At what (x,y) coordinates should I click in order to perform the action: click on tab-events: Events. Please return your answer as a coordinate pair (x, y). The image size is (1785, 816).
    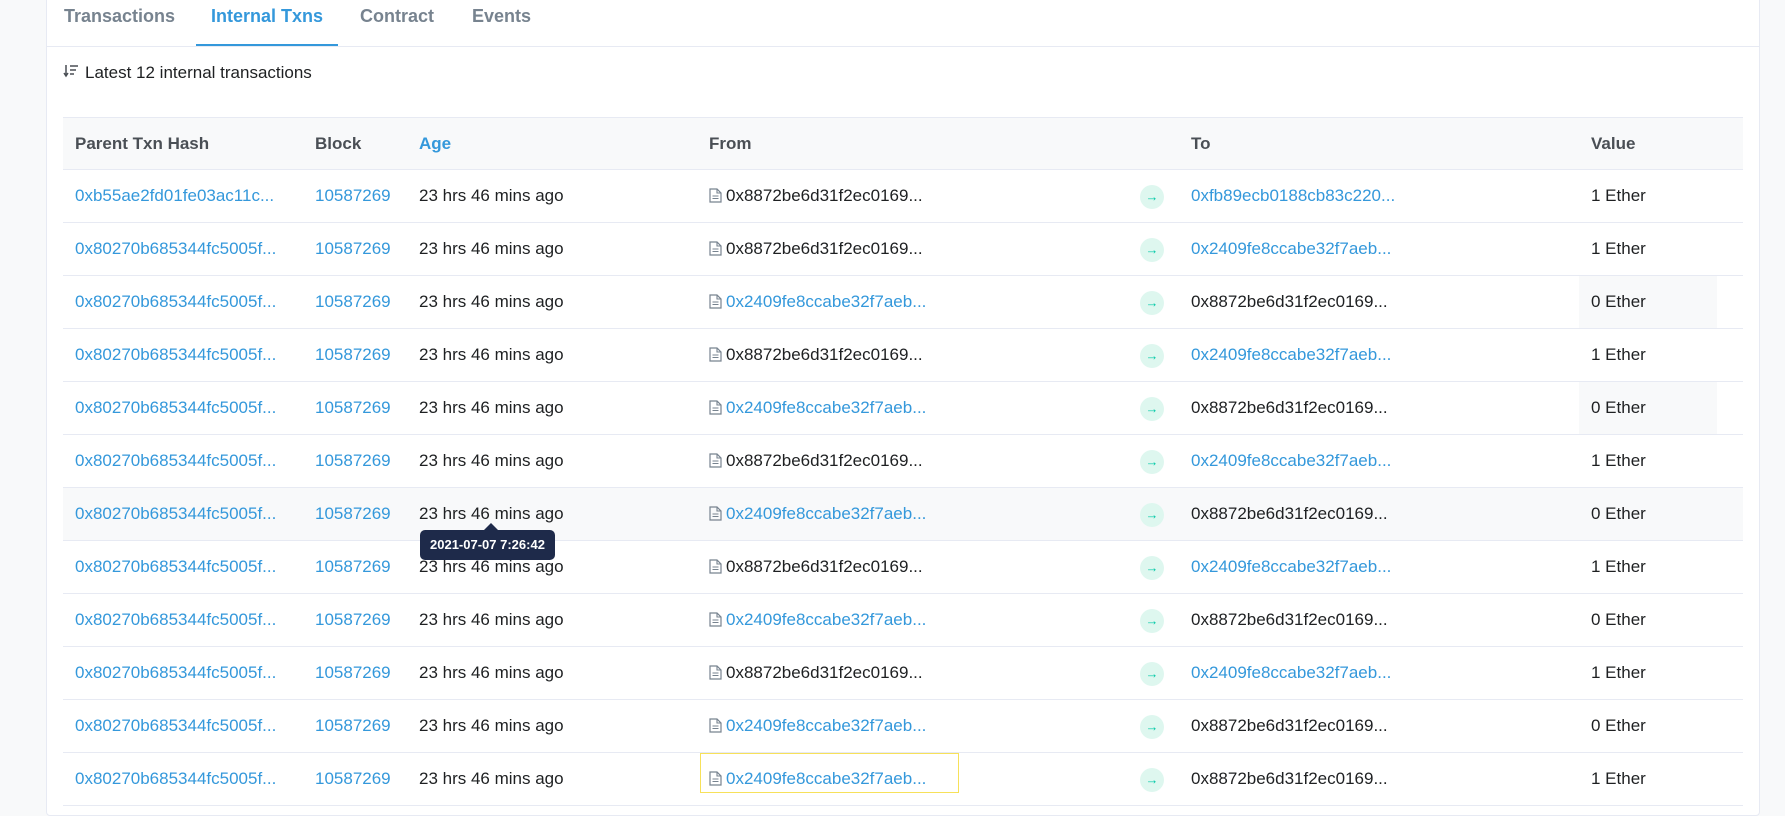
    Looking at the image, I should click on (501, 23).